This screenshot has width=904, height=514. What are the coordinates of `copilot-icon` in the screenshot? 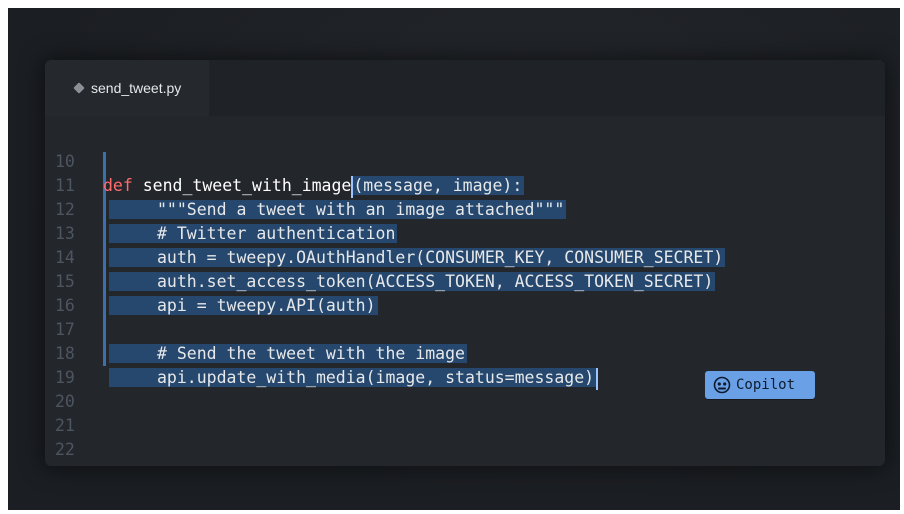 It's located at (722, 385).